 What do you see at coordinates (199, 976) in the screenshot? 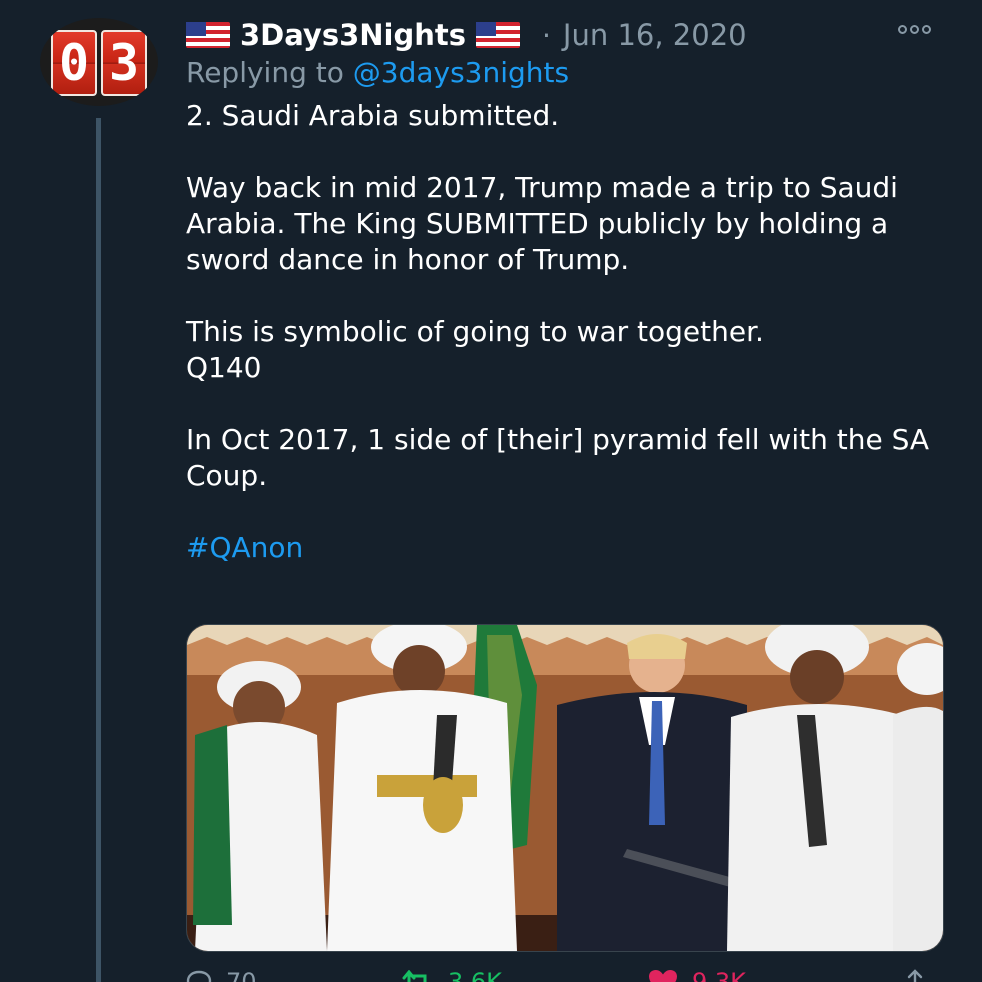
I see `reply-icon` at bounding box center [199, 976].